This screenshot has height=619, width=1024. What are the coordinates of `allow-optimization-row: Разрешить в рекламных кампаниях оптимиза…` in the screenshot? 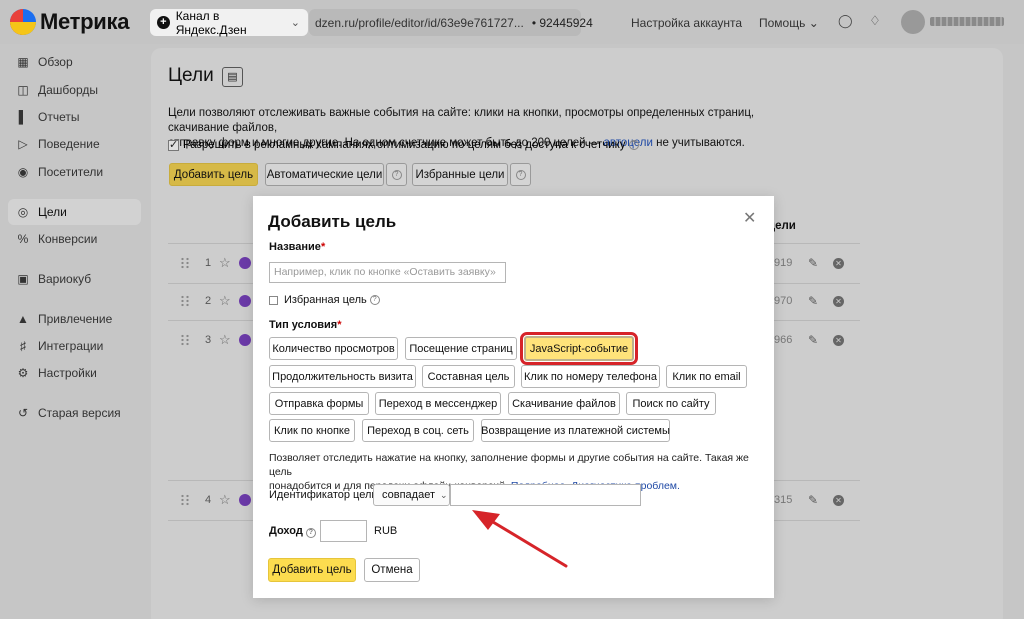 It's located at (403, 144).